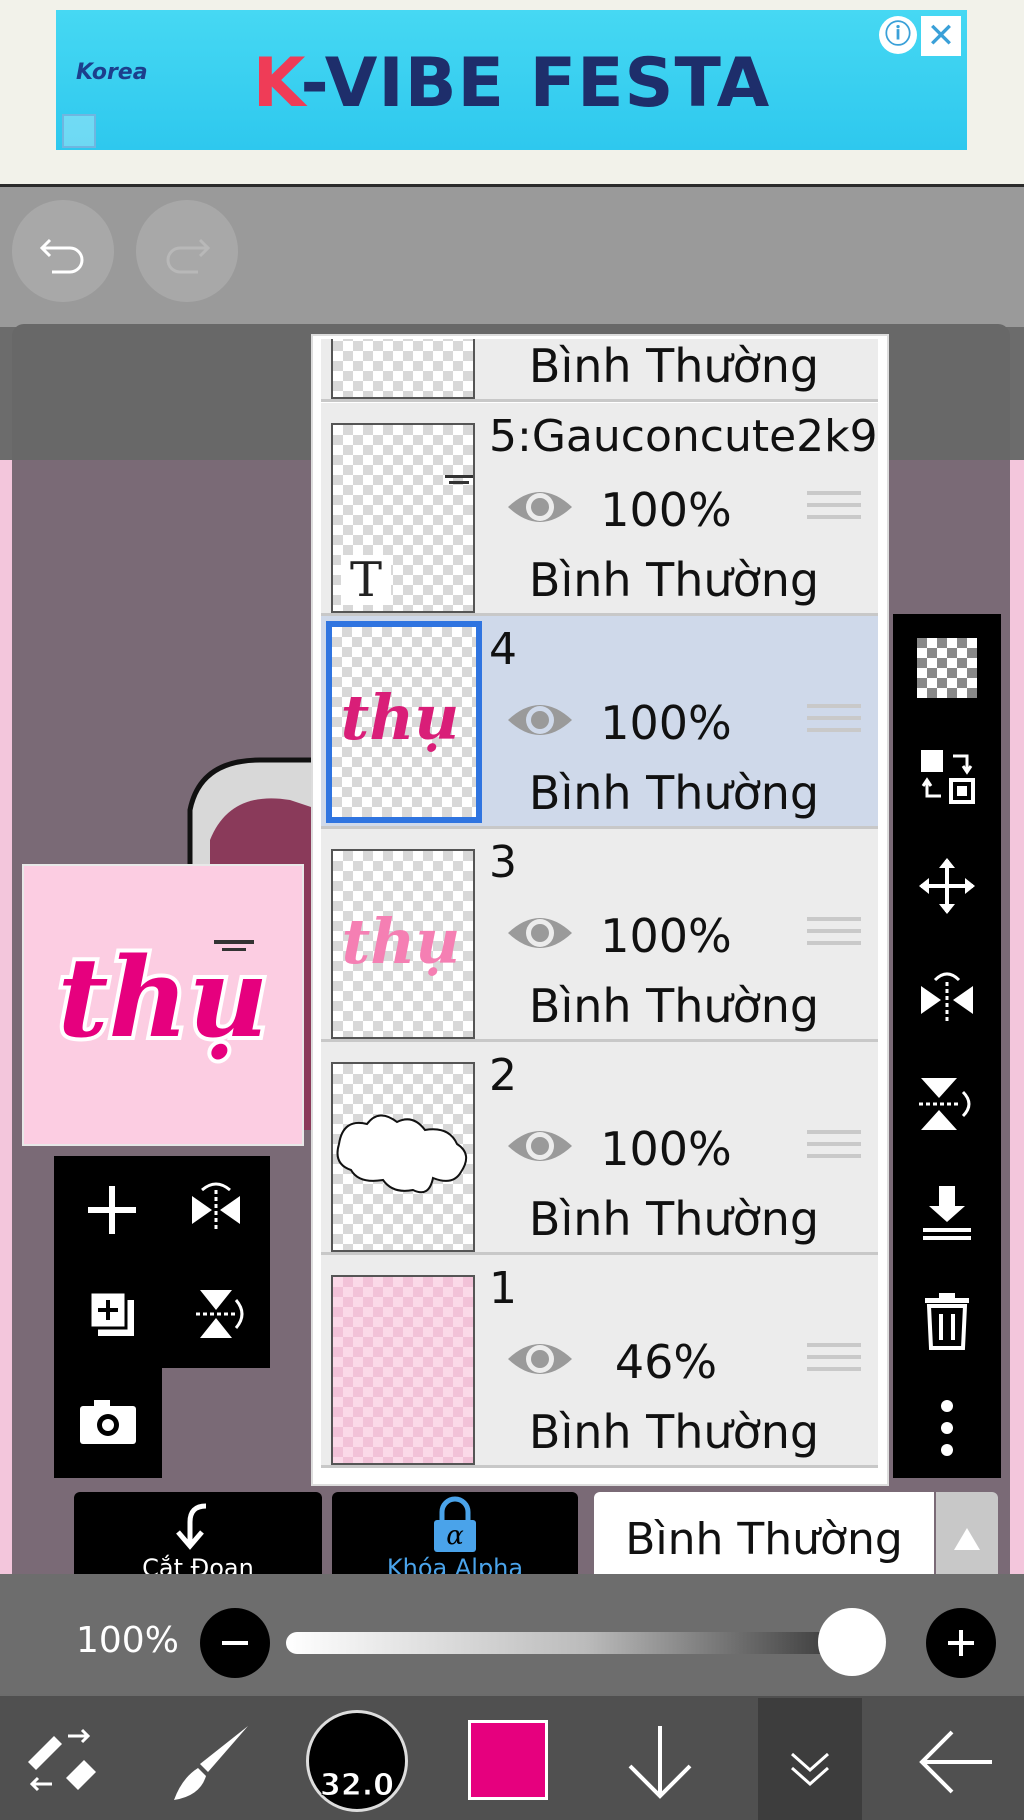  Describe the element at coordinates (455, 1536) in the screenshot. I see `svg-text: α` at that location.